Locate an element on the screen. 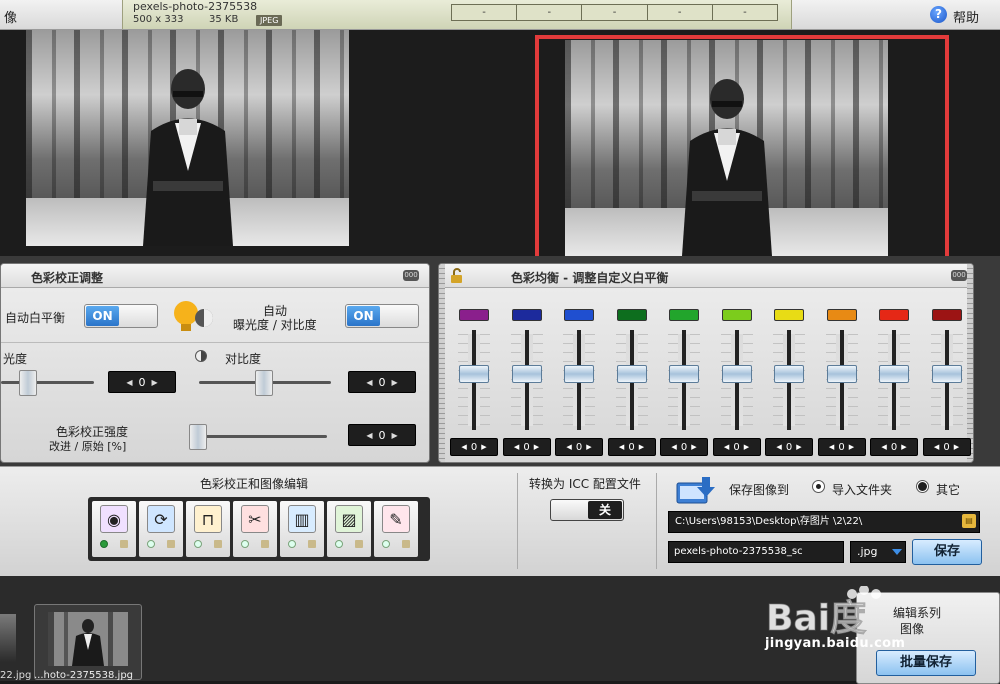 This screenshot has width=1000, height=684. strength-slider is located at coordinates (258, 437).